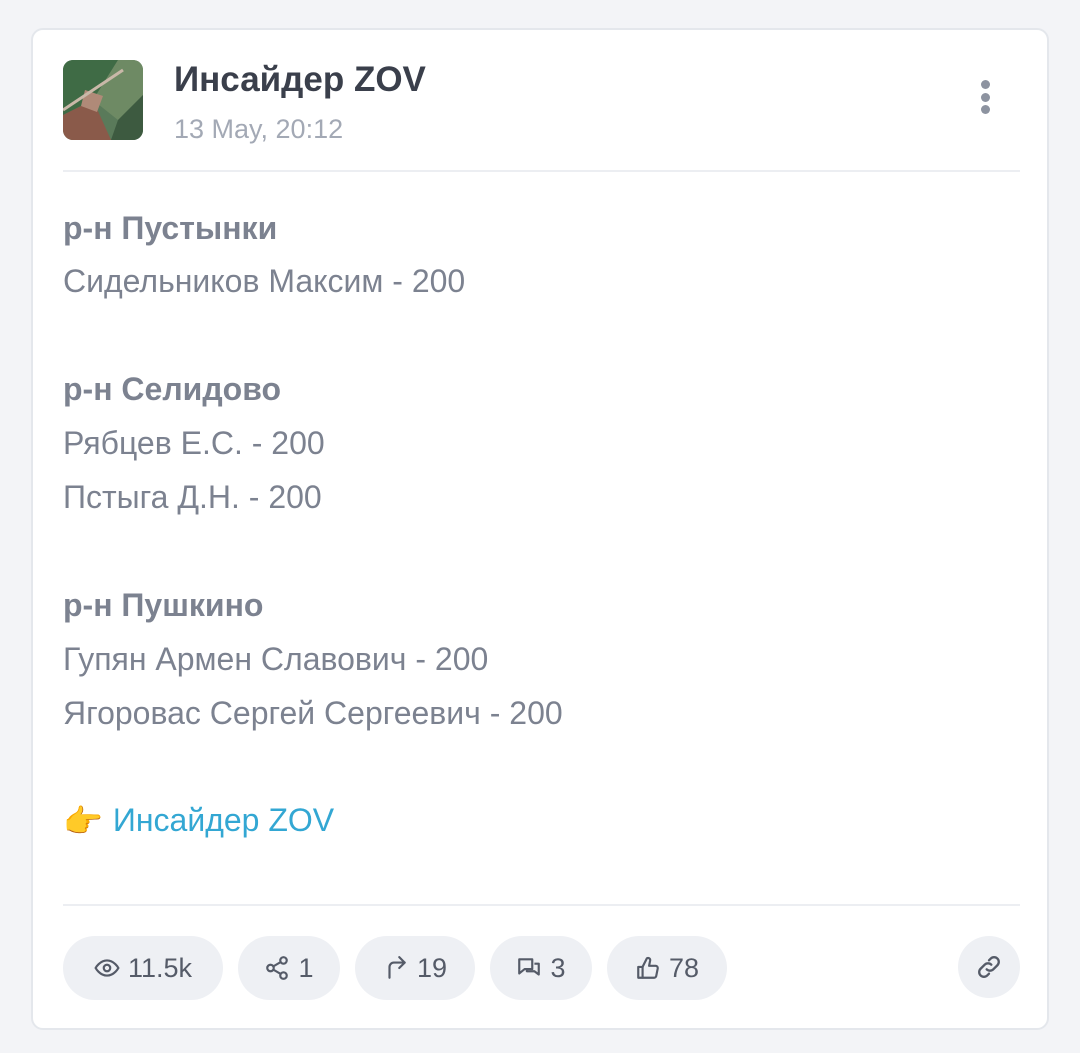  I want to click on forwards-pill: 19, so click(415, 968).